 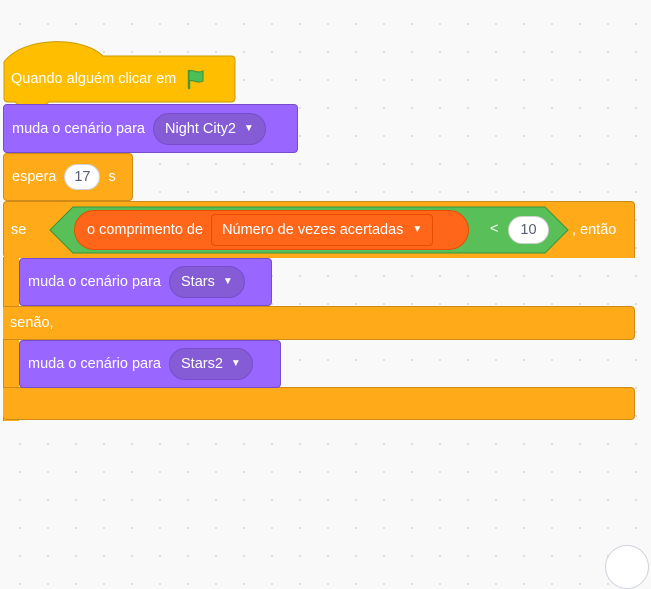 I want to click on green-flag-icon, so click(x=195, y=79).